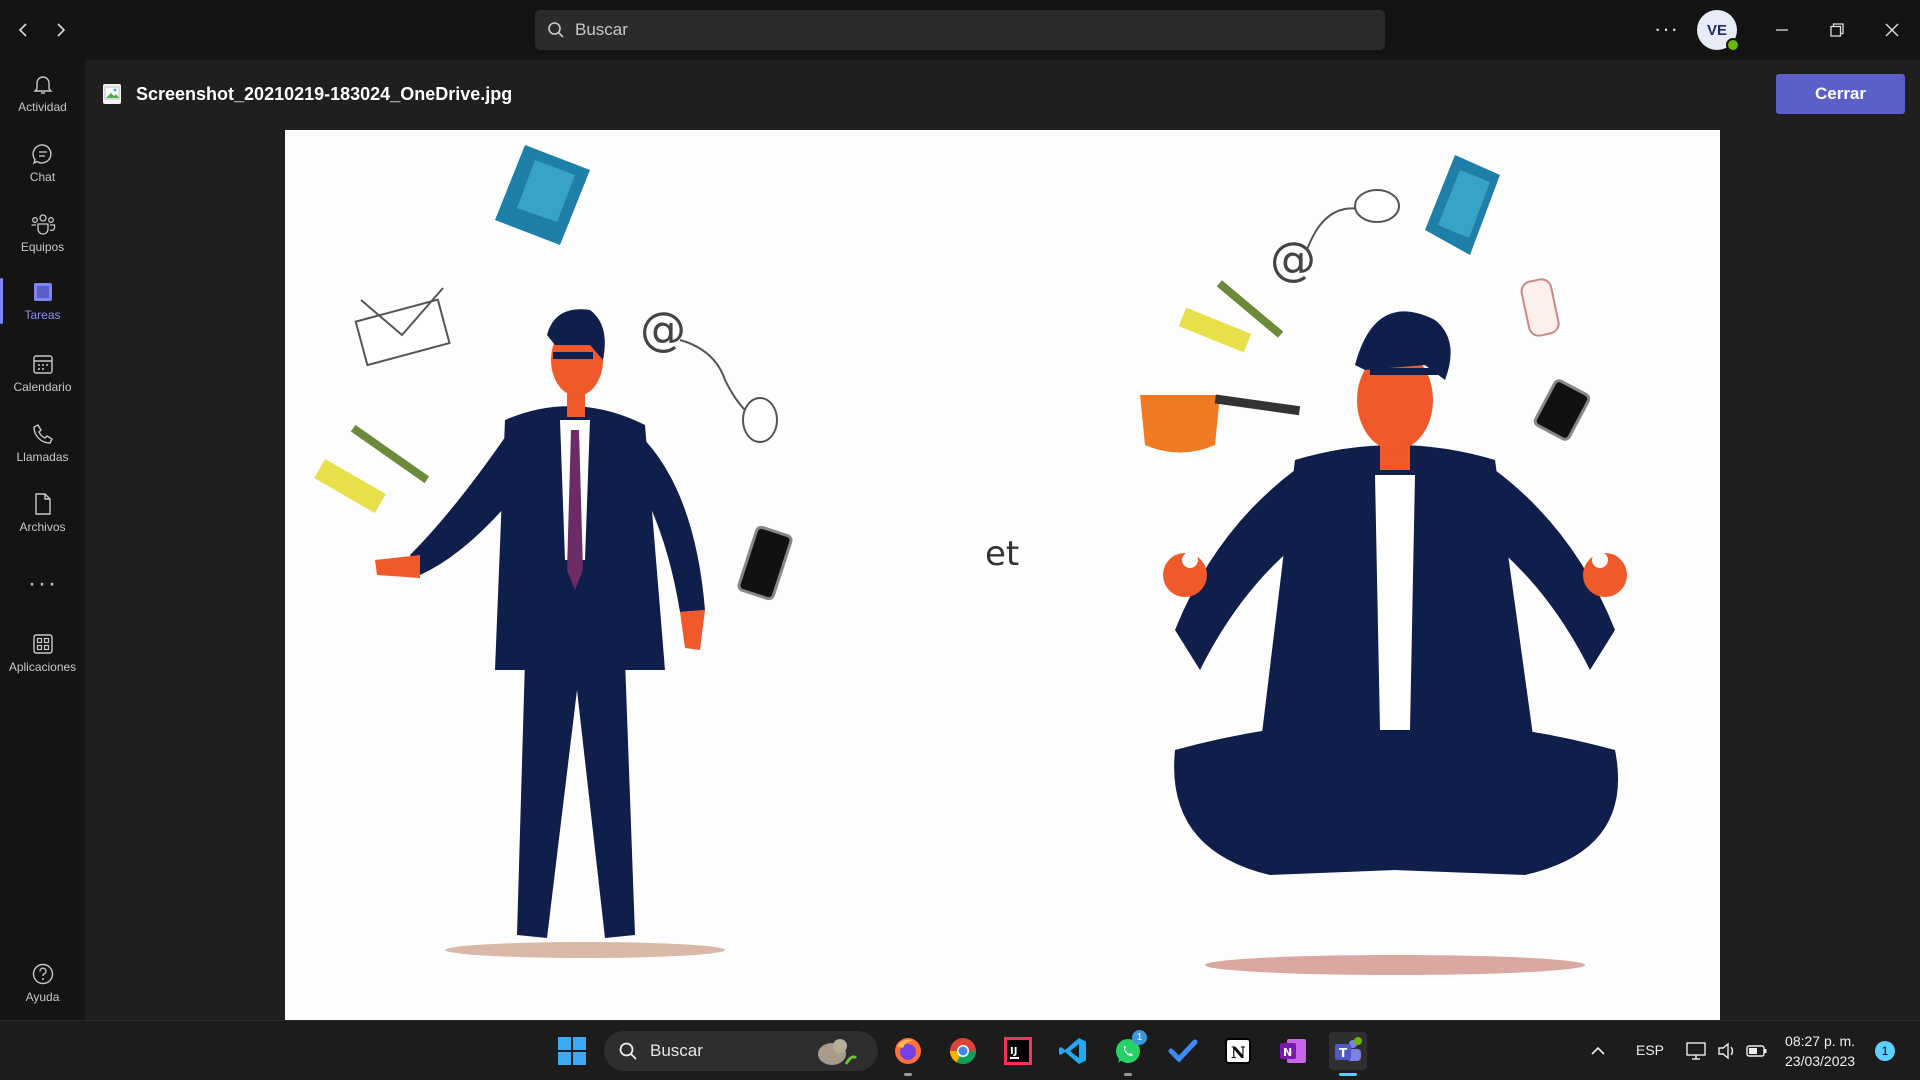 The width and height of the screenshot is (1920, 1080). I want to click on rail-item-ayuda: Ayuda, so click(42, 983).